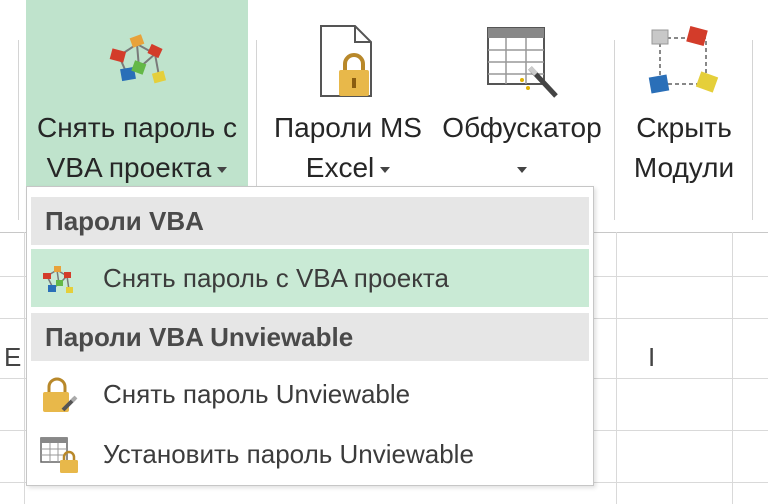 This screenshot has width=768, height=504. What do you see at coordinates (257, 394) in the screenshot?
I see `menu-item-label: Снять пароль Unviewable` at bounding box center [257, 394].